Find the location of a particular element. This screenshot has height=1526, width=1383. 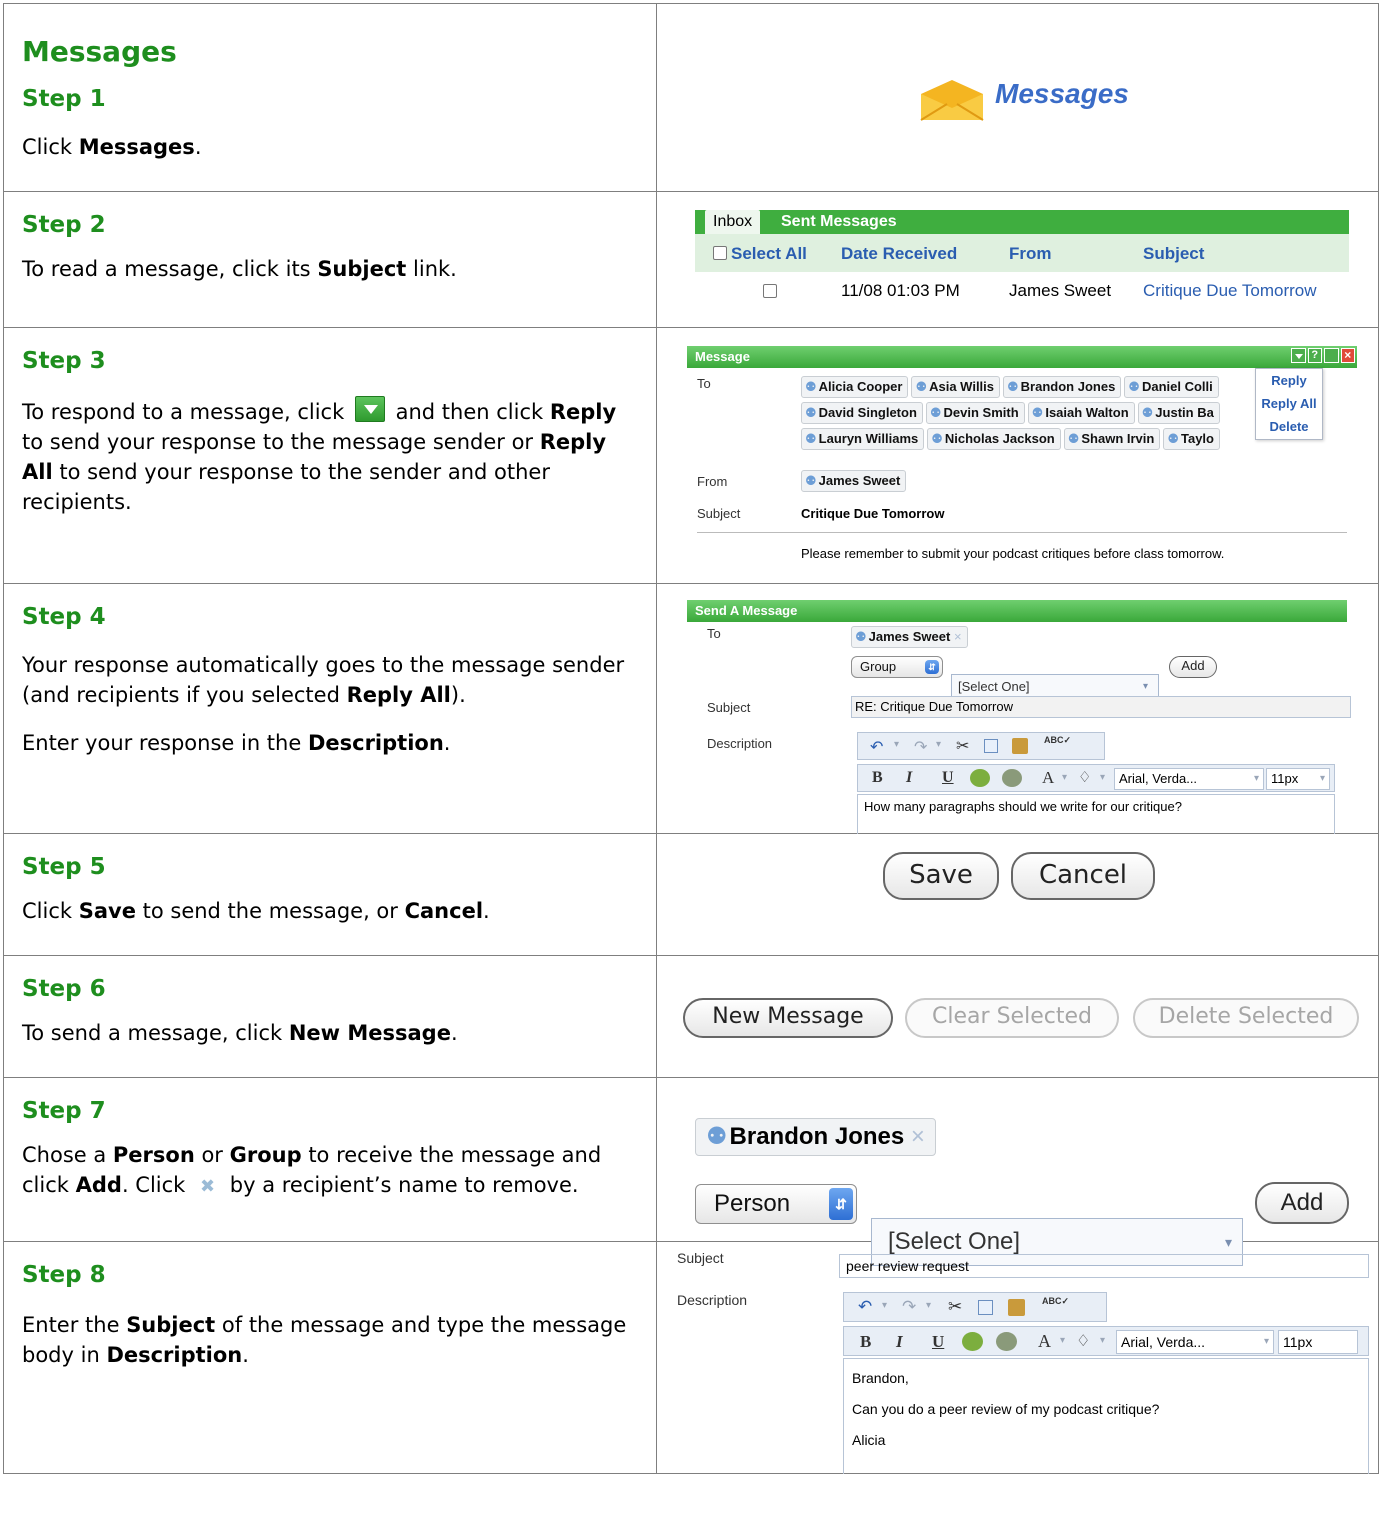

subject-value: Critique Due Tomorrow is located at coordinates (873, 513).